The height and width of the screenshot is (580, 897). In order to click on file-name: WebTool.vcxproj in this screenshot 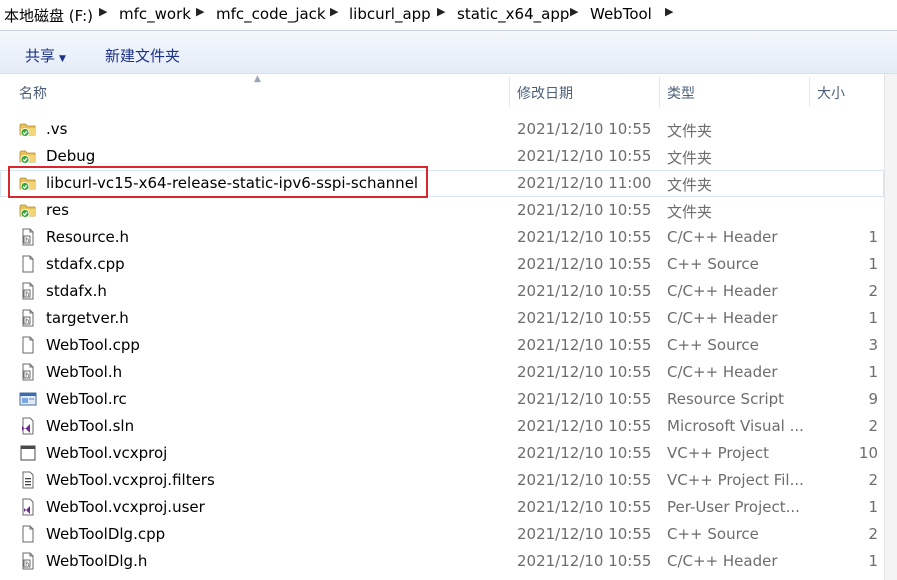, I will do `click(107, 453)`.